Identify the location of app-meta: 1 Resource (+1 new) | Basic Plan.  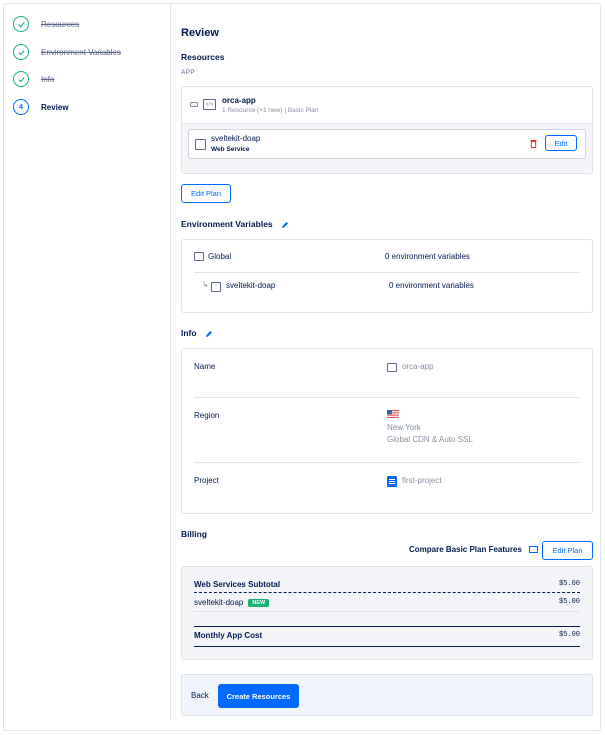
(270, 110).